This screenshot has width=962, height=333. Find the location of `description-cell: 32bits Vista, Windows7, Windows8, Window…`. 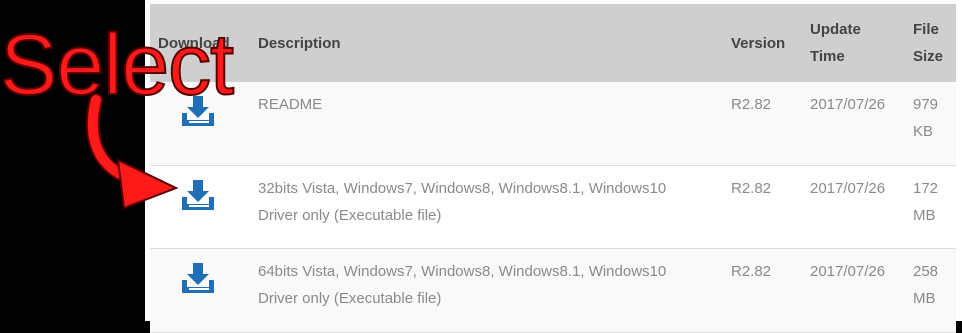

description-cell: 32bits Vista, Windows7, Windows8, Window… is located at coordinates (486, 207).